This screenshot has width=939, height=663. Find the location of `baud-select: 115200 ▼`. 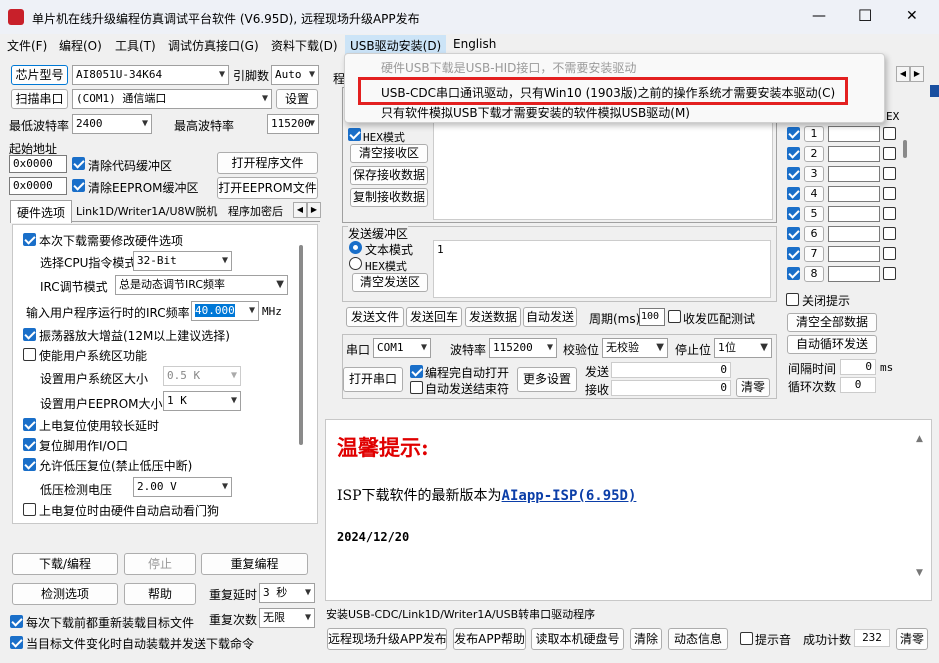

baud-select: 115200 ▼ is located at coordinates (523, 348).